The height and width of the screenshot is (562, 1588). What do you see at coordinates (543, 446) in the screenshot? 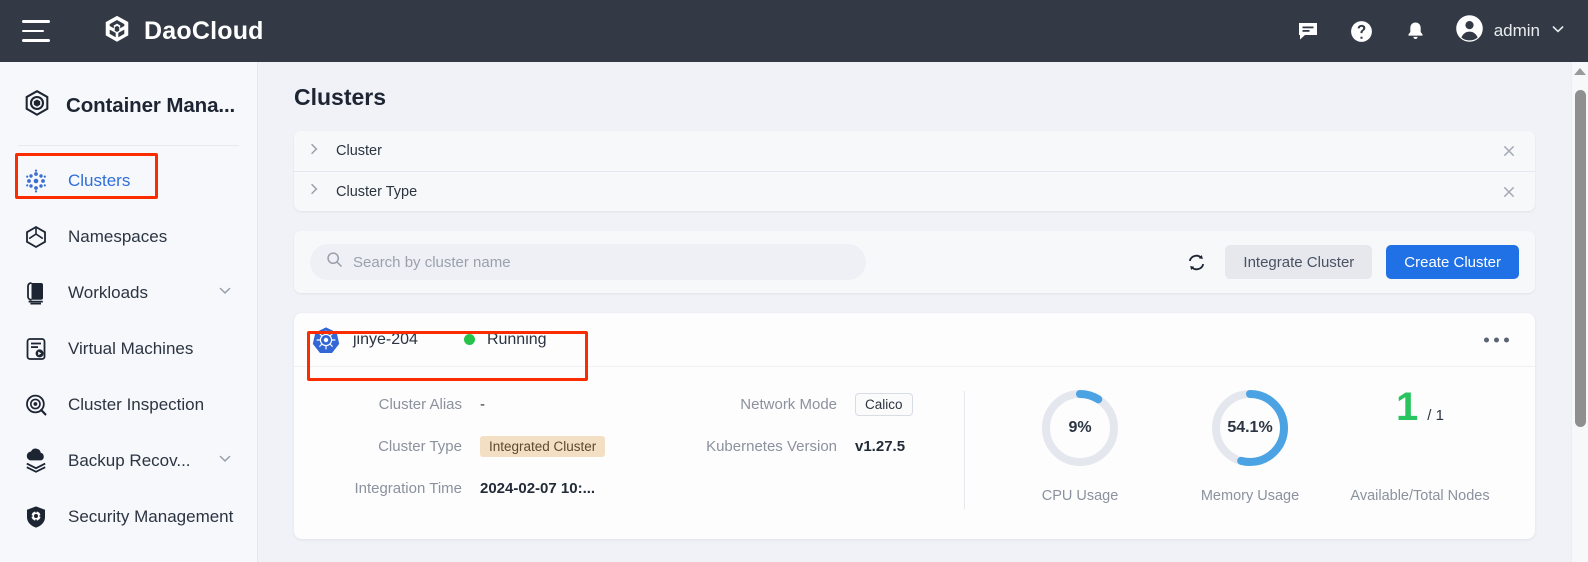
I see `cluster-type-tag: Integrated Cluster` at bounding box center [543, 446].